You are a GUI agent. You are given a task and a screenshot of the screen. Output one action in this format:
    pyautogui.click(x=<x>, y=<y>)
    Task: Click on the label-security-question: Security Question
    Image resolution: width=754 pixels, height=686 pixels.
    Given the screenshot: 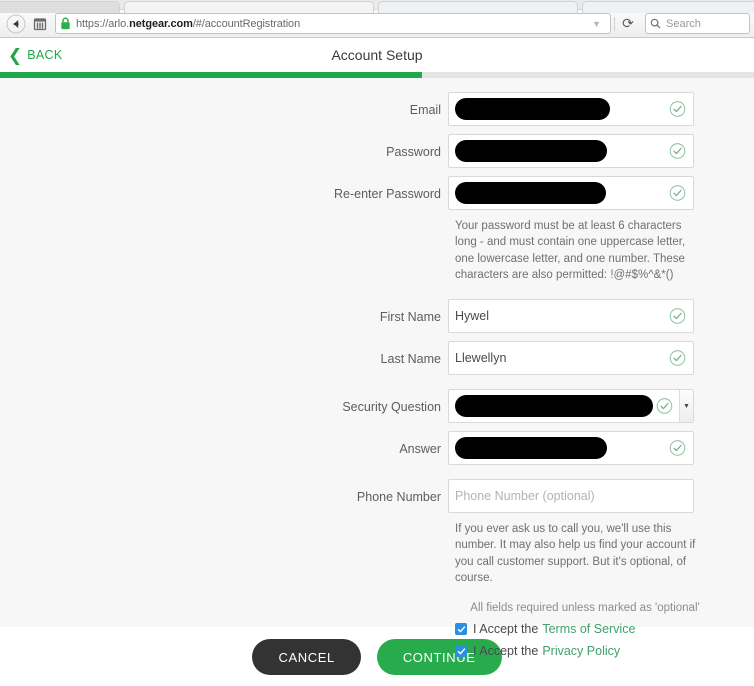 What is the action you would take?
    pyautogui.click(x=391, y=407)
    